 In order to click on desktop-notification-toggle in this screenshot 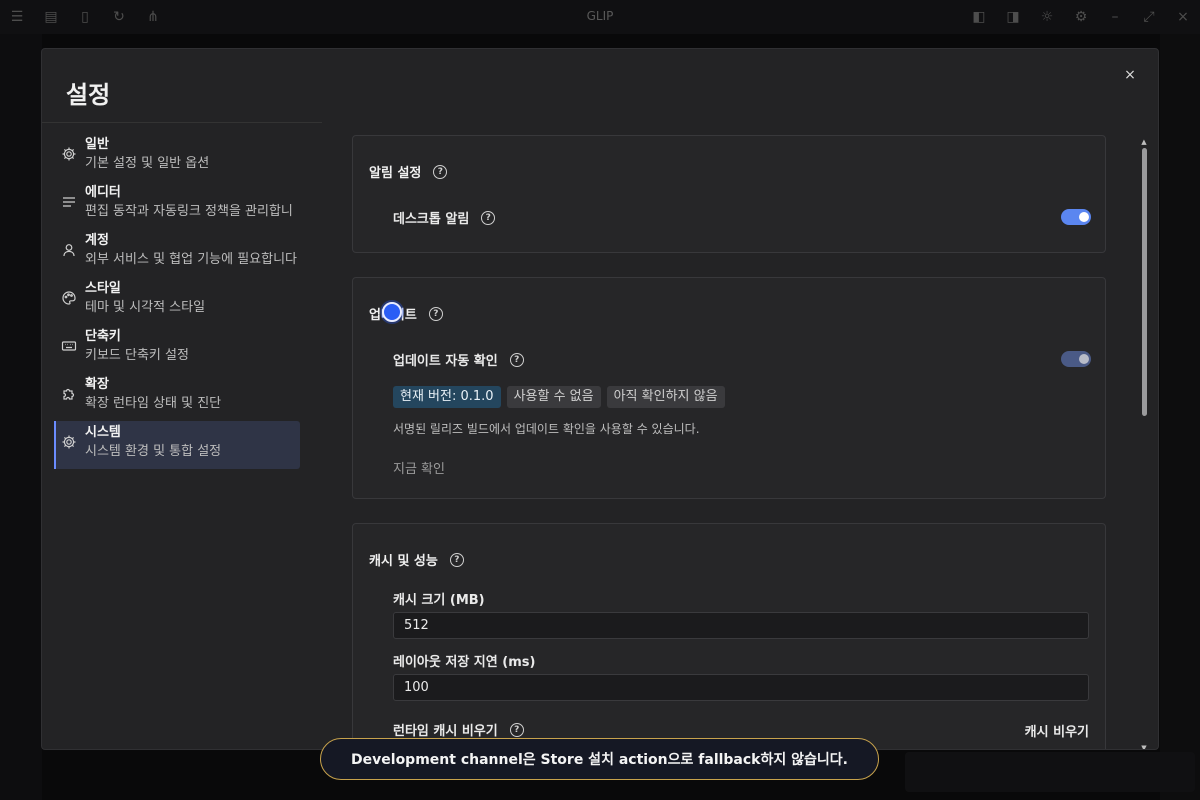, I will do `click(1076, 217)`.